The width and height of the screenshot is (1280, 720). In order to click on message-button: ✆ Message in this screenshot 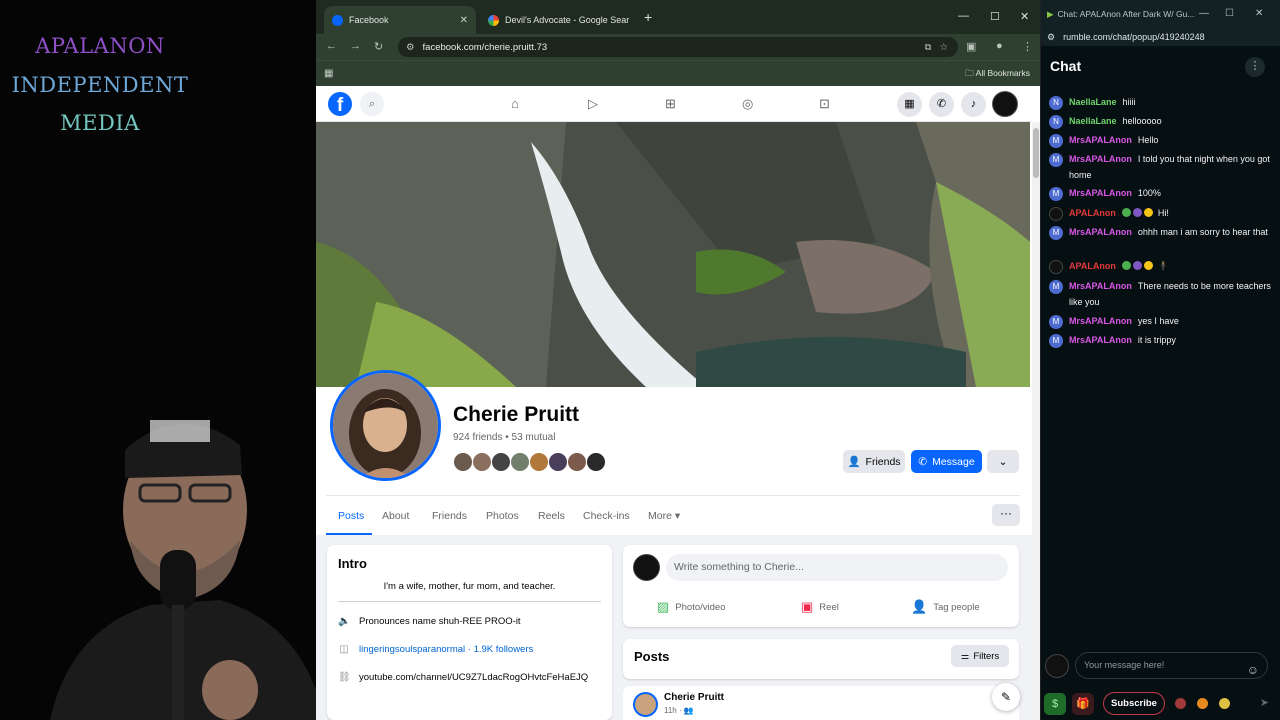, I will do `click(946, 461)`.